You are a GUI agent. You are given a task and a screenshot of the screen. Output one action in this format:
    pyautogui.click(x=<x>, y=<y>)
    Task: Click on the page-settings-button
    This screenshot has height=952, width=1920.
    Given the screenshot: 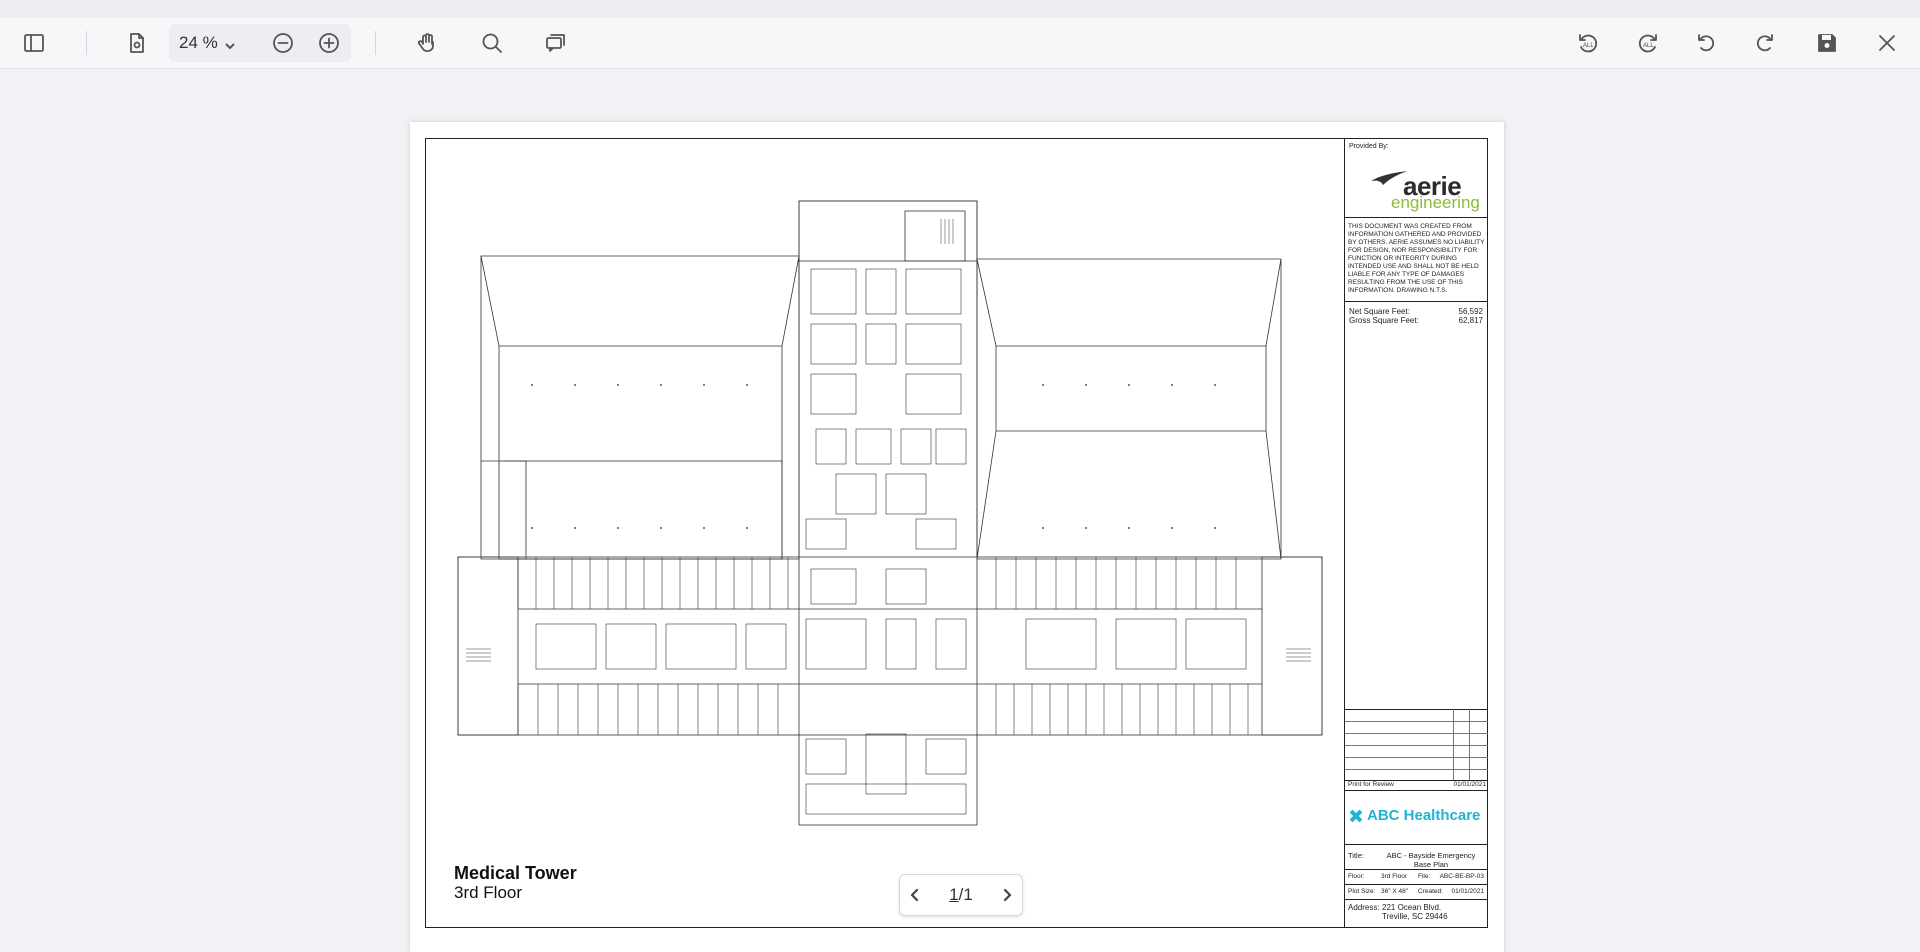 What is the action you would take?
    pyautogui.click(x=137, y=43)
    